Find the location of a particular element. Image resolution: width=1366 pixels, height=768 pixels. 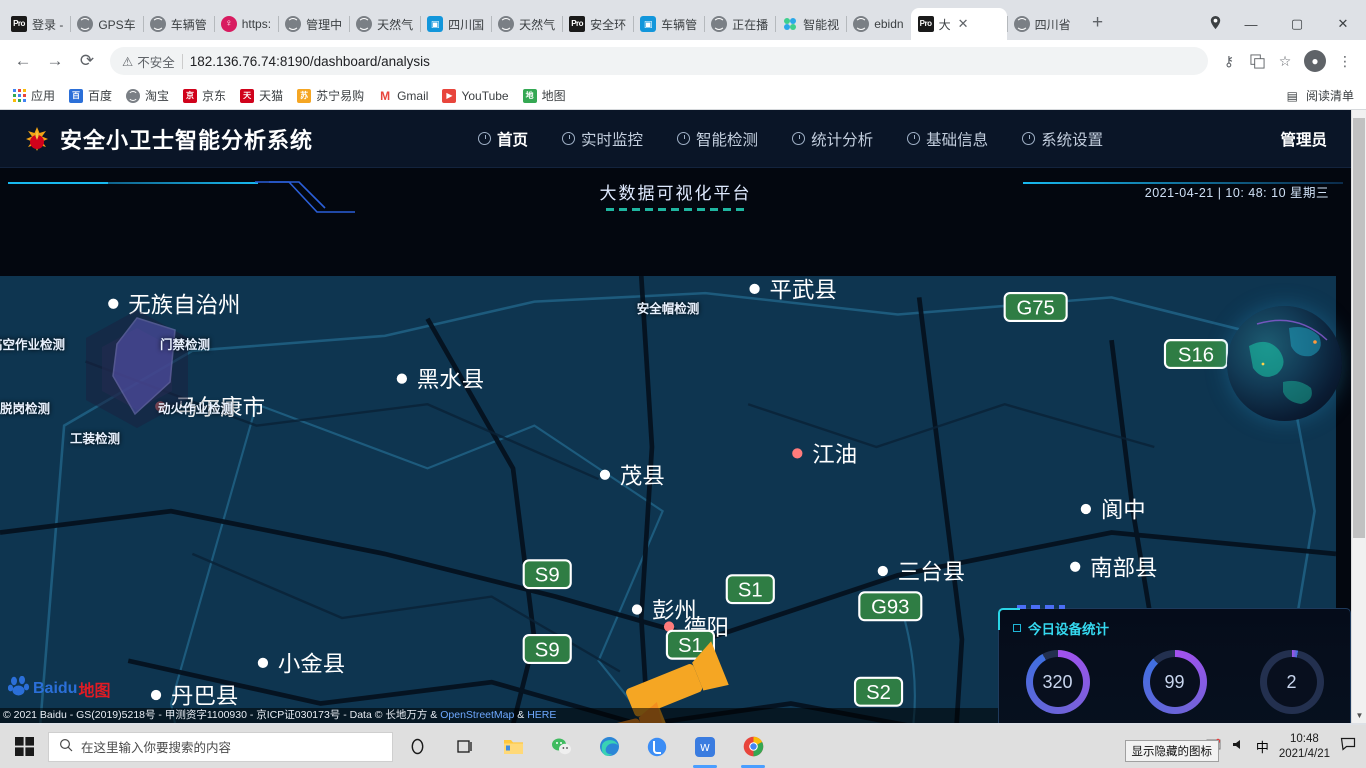

tab-label: 天然气 is located at coordinates (537, 24).